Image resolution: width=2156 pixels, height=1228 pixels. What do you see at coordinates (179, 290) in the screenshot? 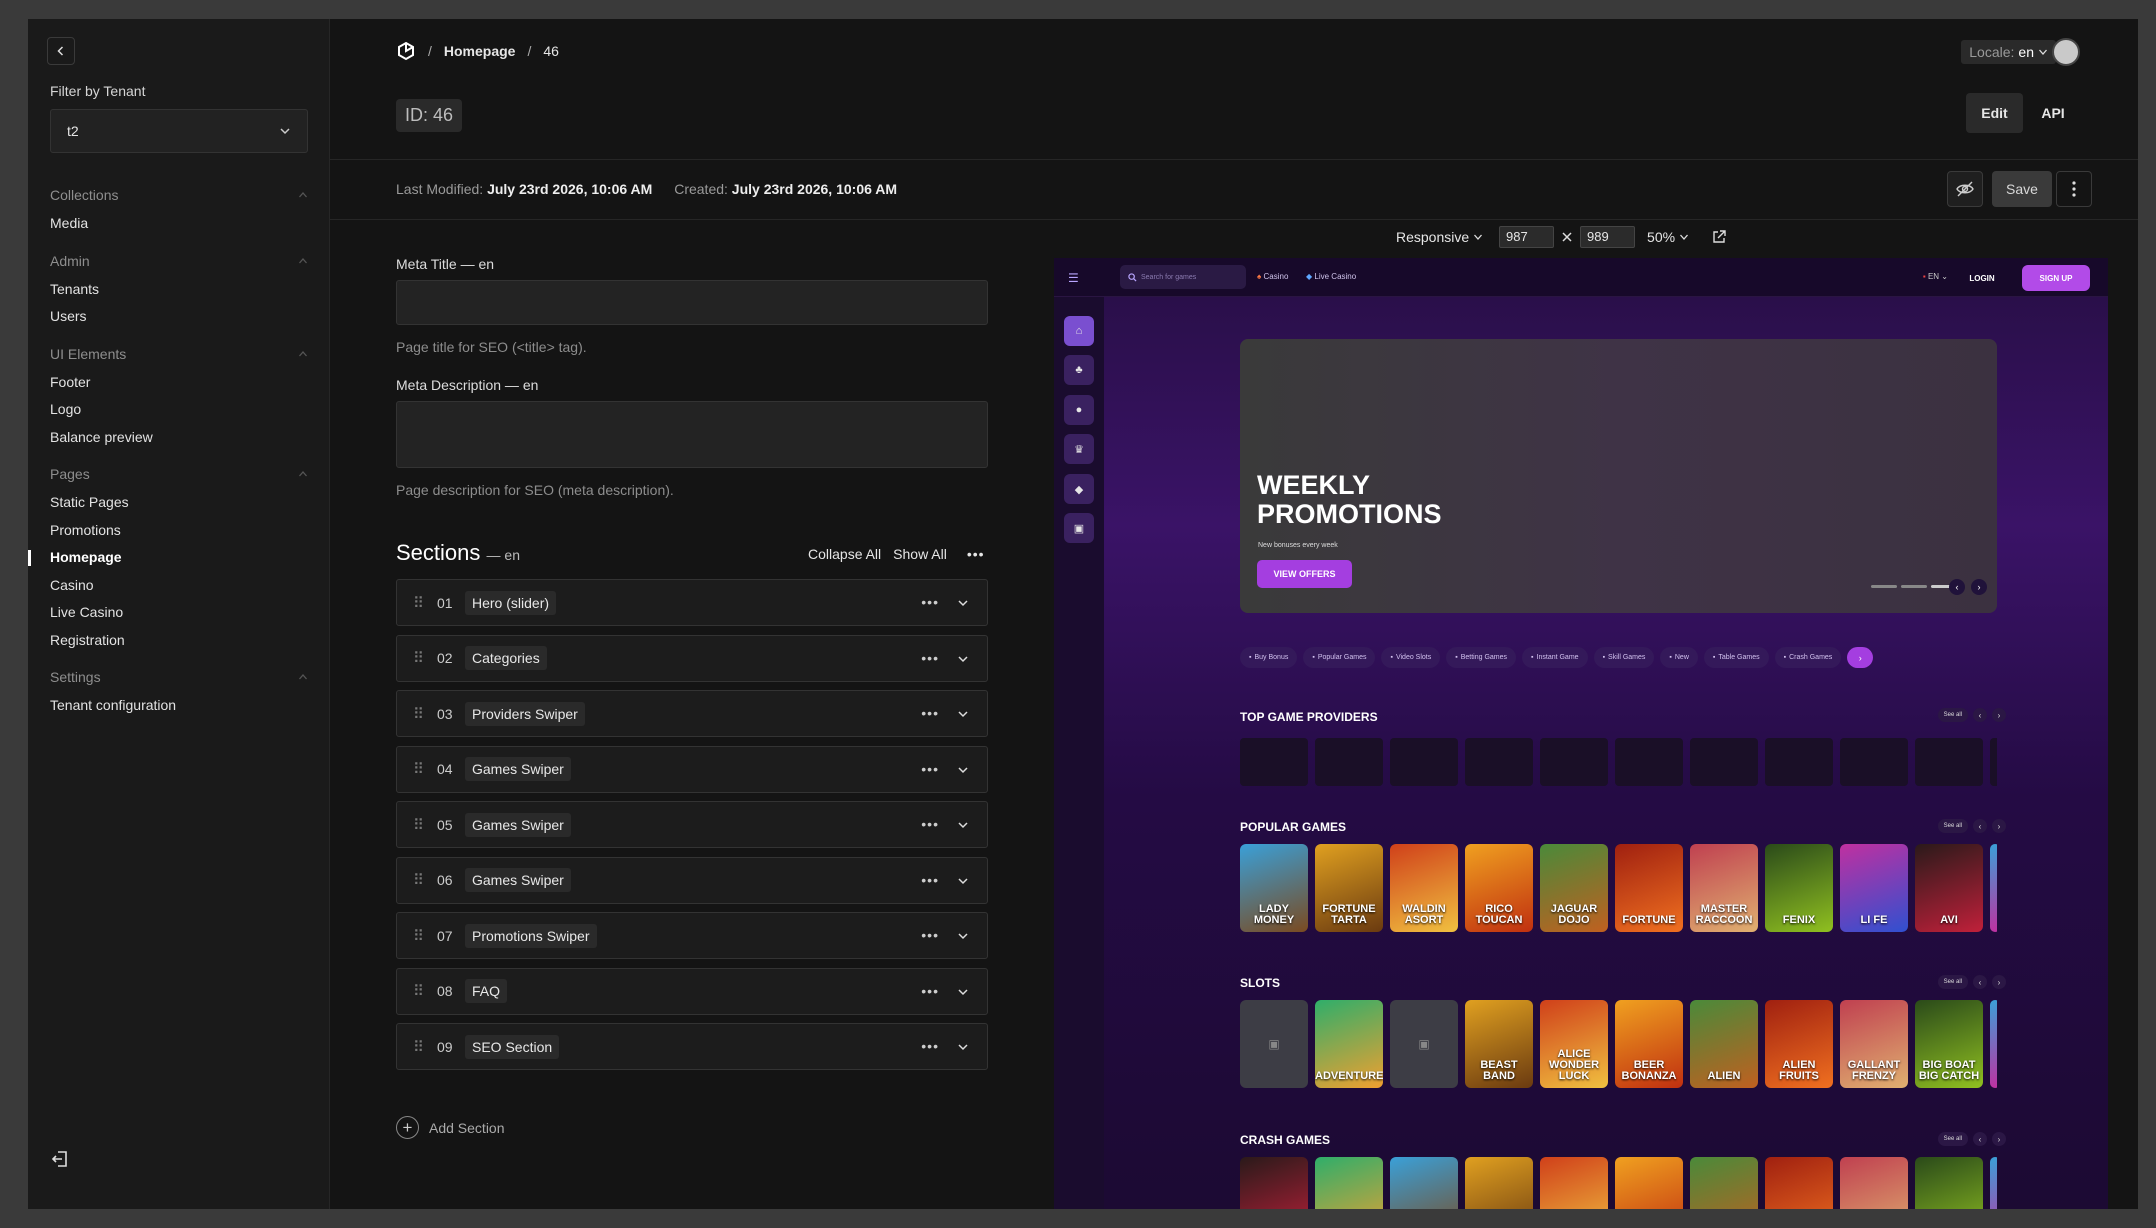
I see `sidebar-item-tenants: Tenants` at bounding box center [179, 290].